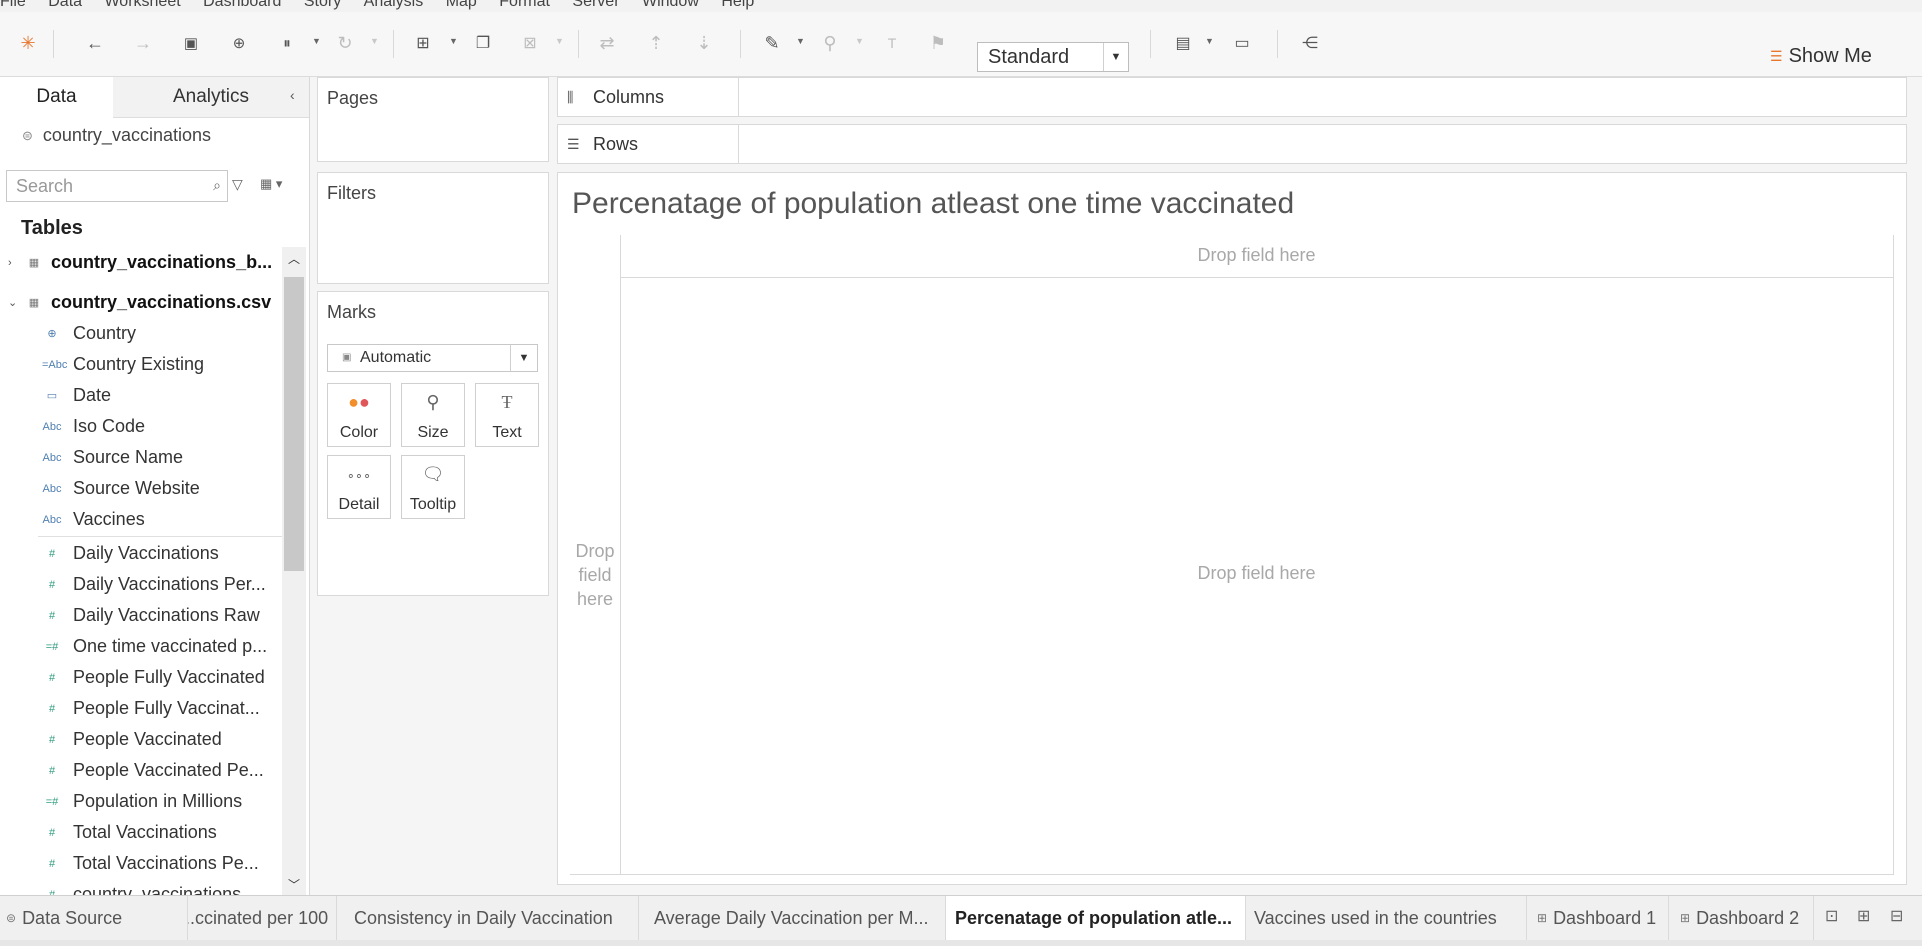 The height and width of the screenshot is (946, 1922). Describe the element at coordinates (262, 918) in the screenshot. I see `tab-vaccinated-per-100: ...ccinated per 100` at that location.